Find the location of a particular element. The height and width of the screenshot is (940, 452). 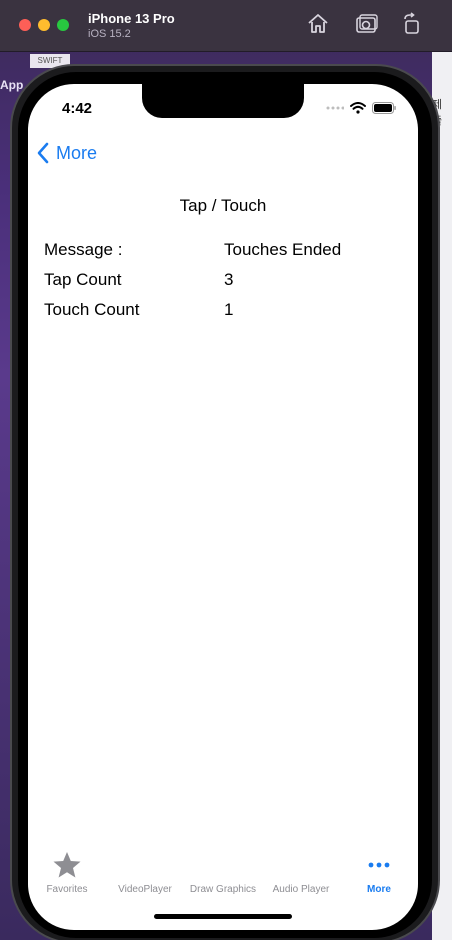

tab-audio-player: Audio Player is located at coordinates (301, 869).